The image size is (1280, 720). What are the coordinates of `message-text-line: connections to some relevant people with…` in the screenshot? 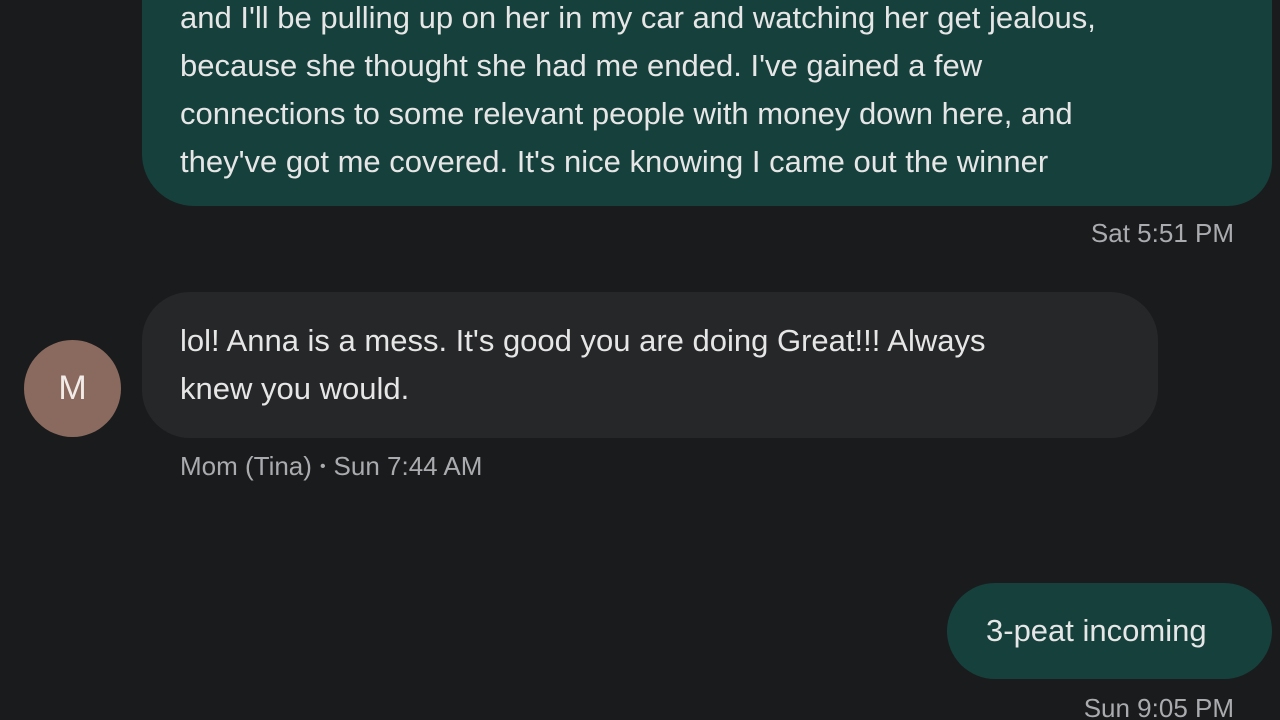 It's located at (626, 113).